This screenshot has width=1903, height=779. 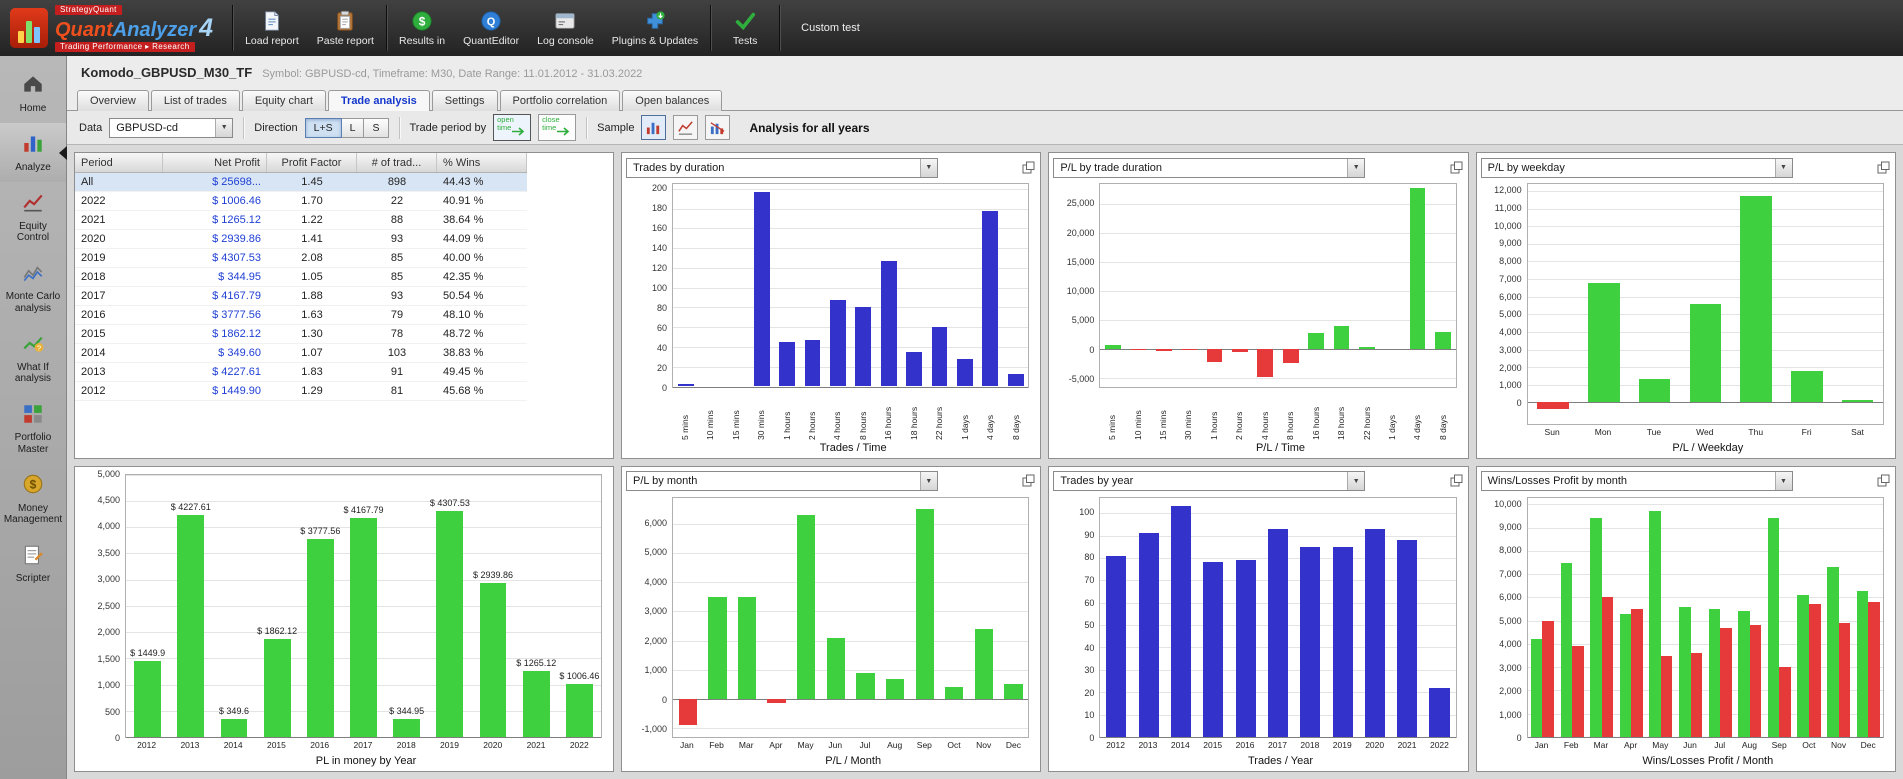 What do you see at coordinates (1366, 423) in the screenshot?
I see `x-tick-label: 22 hours` at bounding box center [1366, 423].